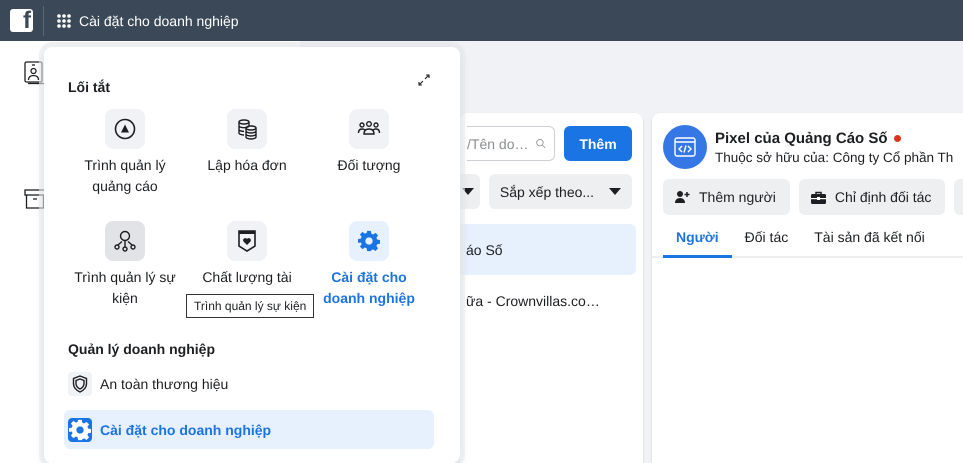 Image resolution: width=963 pixels, height=463 pixels. I want to click on shortcut-label: Trình quản lý quảng cáo, so click(125, 176).